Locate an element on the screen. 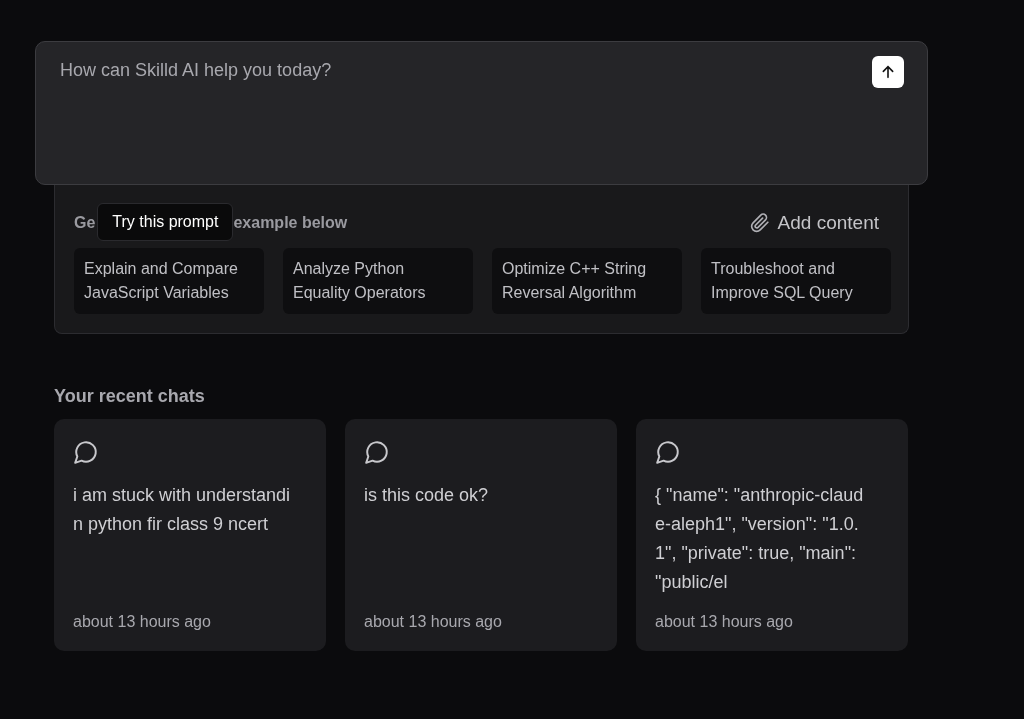 The image size is (1024, 719). prompt-suggestion: Optimize C++ String Reversal Algorithm is located at coordinates (587, 281).